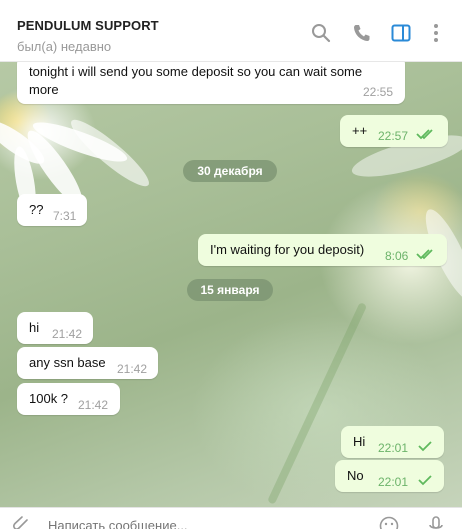 Image resolution: width=462 pixels, height=529 pixels. Describe the element at coordinates (393, 136) in the screenshot. I see `message-time: 22:57` at that location.